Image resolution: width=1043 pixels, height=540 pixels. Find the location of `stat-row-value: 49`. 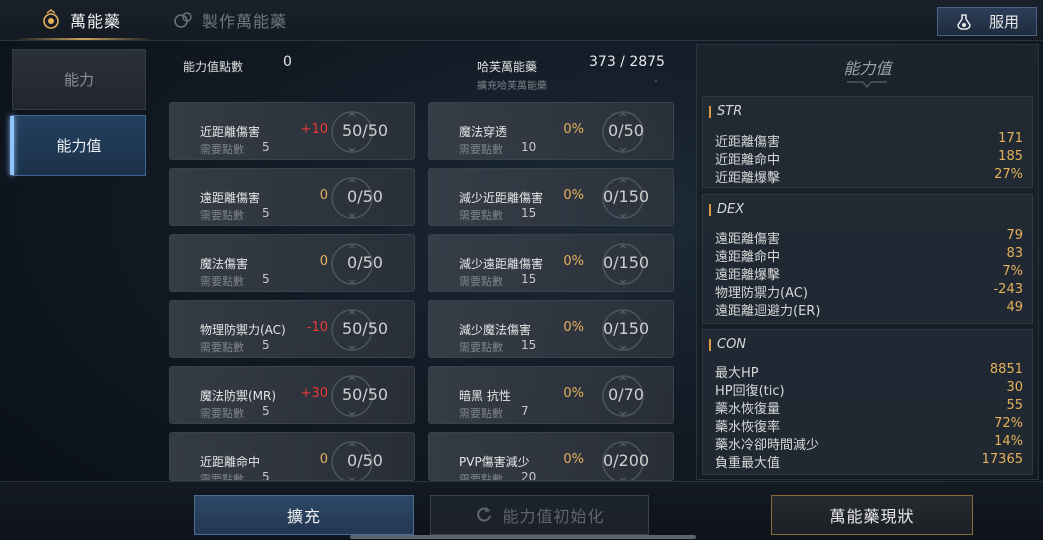

stat-row-value: 49 is located at coordinates (1014, 307).